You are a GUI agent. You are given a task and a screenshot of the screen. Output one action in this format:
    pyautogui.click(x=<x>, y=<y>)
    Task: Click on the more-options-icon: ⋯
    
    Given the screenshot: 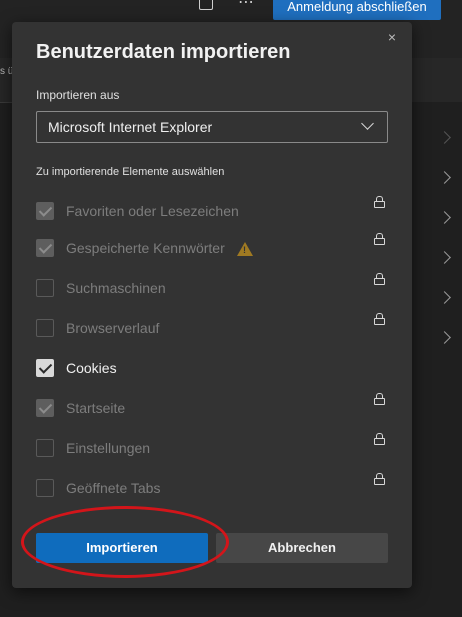 What is the action you would take?
    pyautogui.click(x=246, y=6)
    